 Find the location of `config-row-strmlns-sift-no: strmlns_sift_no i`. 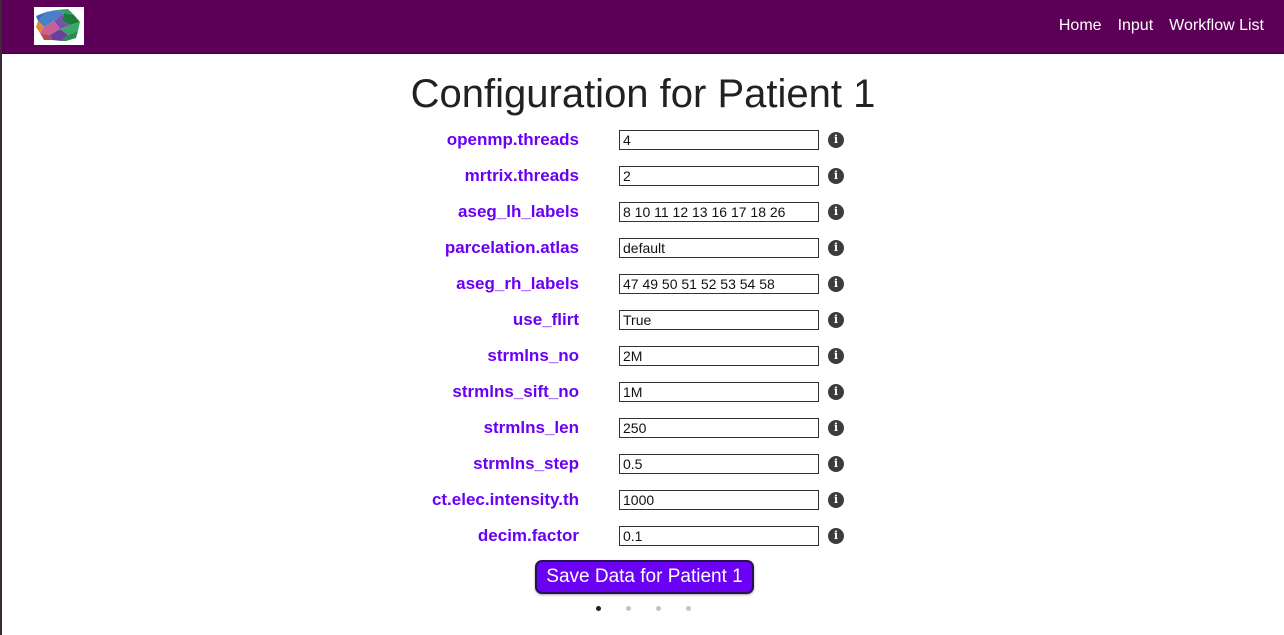

config-row-strmlns-sift-no: strmlns_sift_no i is located at coordinates (643, 392).